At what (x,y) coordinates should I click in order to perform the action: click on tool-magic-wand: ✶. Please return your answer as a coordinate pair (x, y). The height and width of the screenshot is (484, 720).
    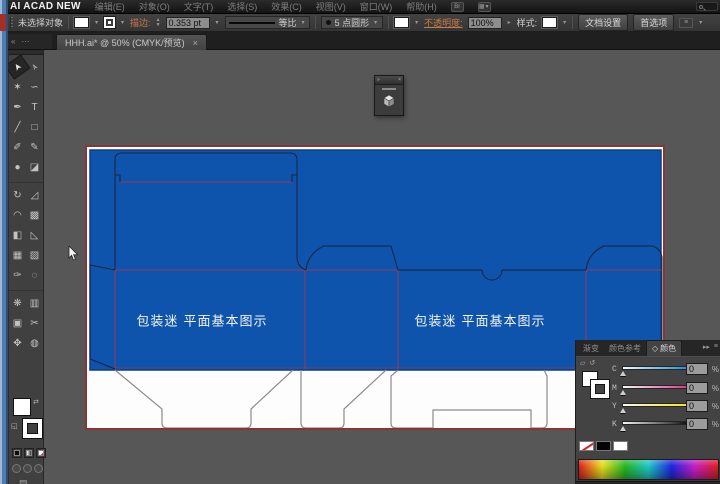
    Looking at the image, I should click on (17, 87).